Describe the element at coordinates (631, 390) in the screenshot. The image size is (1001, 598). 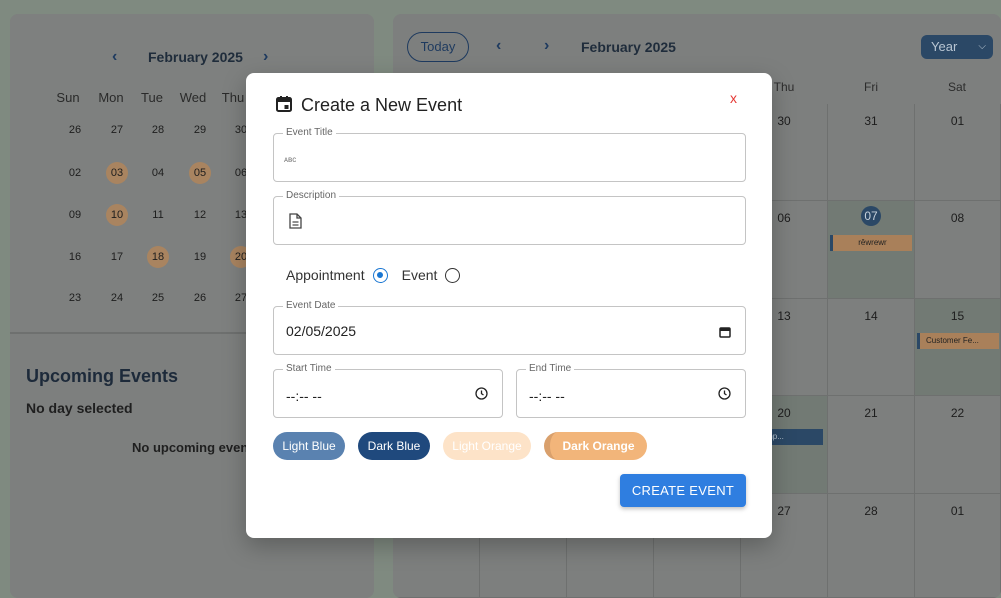
I see `end-time-field: End Time --:-- --` at that location.